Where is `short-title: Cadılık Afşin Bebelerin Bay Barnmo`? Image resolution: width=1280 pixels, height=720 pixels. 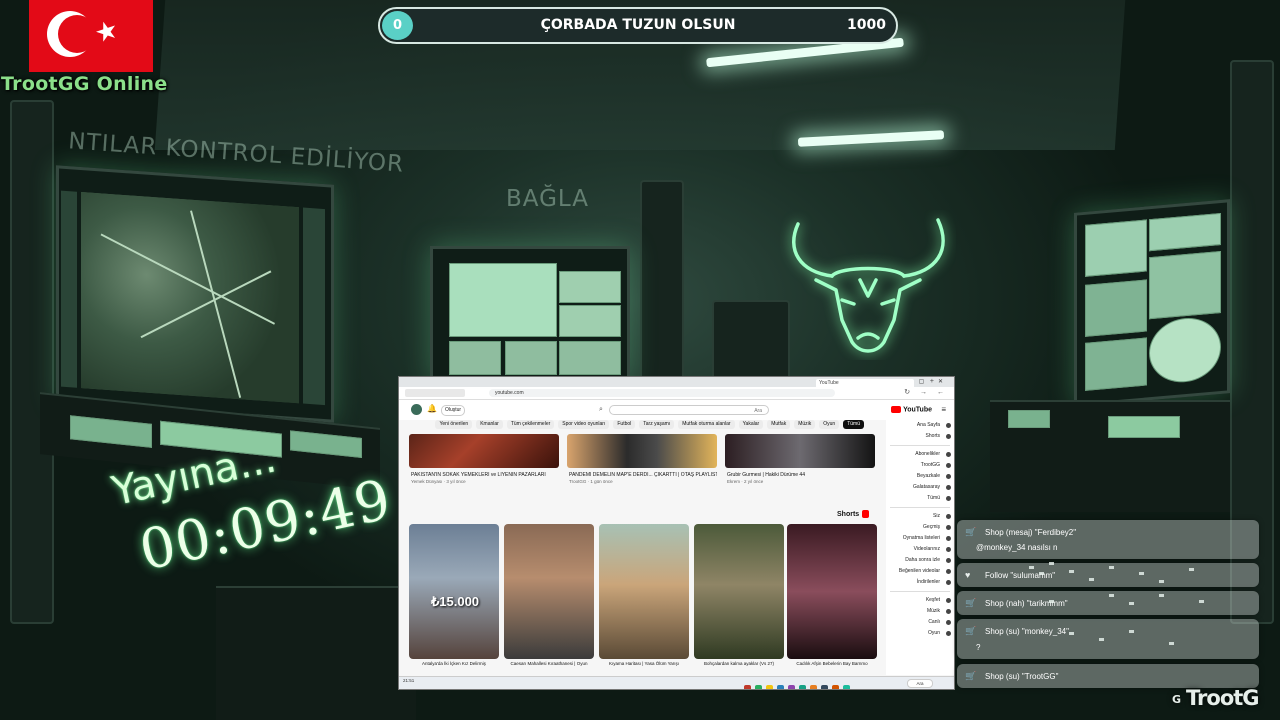
short-title: Cadılık Afşin Bebelerin Bay Barnmo is located at coordinates (832, 664).